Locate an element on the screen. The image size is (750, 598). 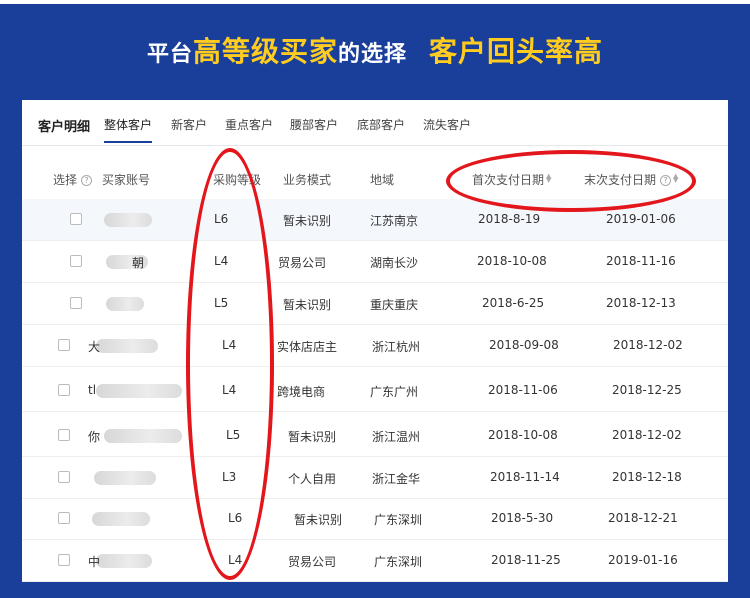
table-row: 你 L5 暂未识别 浙江温州 2018-10-08 2018-12-02 is located at coordinates (375, 436).